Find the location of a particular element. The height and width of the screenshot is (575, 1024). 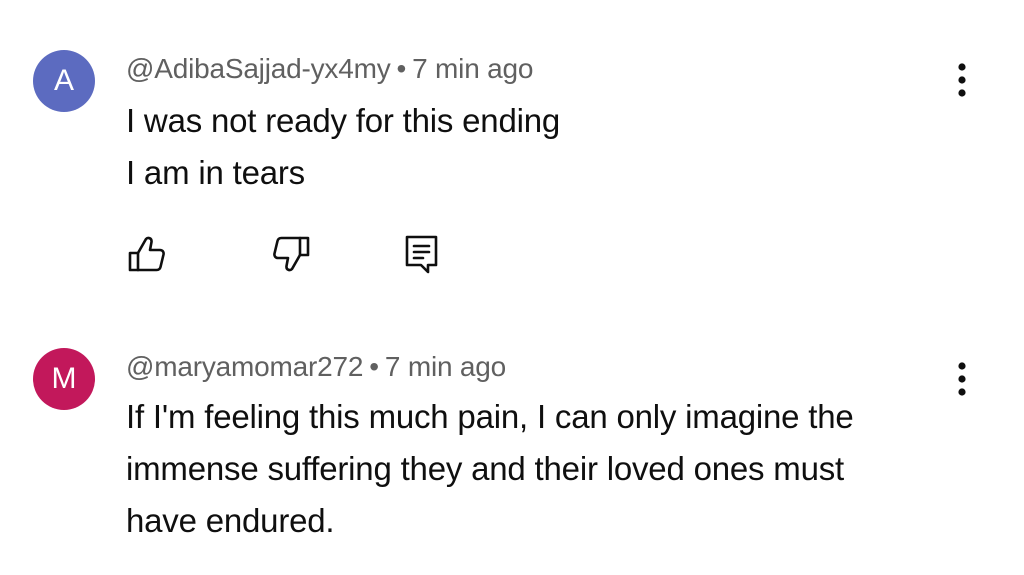

dislike-icon is located at coordinates (292, 254).